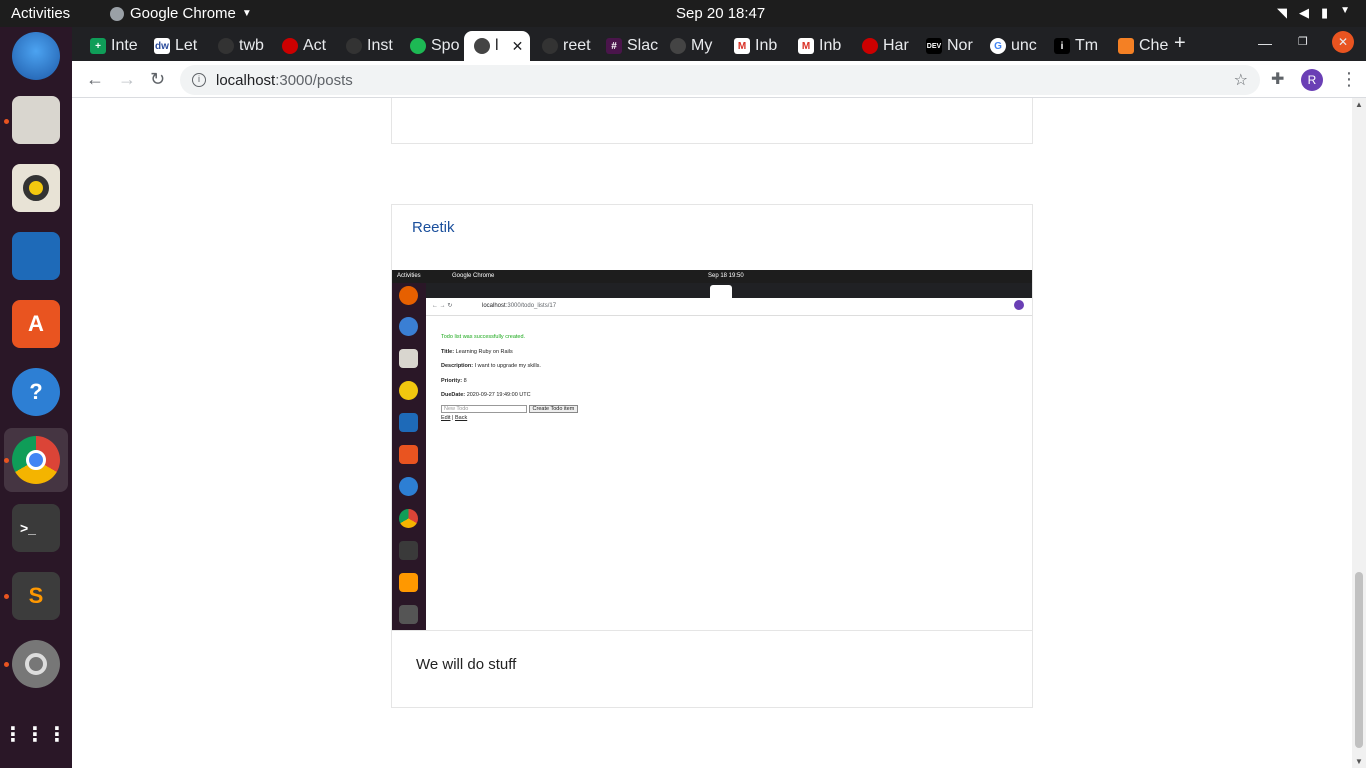  Describe the element at coordinates (518, 46) in the screenshot. I see `close-tab-icon: ✕` at that location.